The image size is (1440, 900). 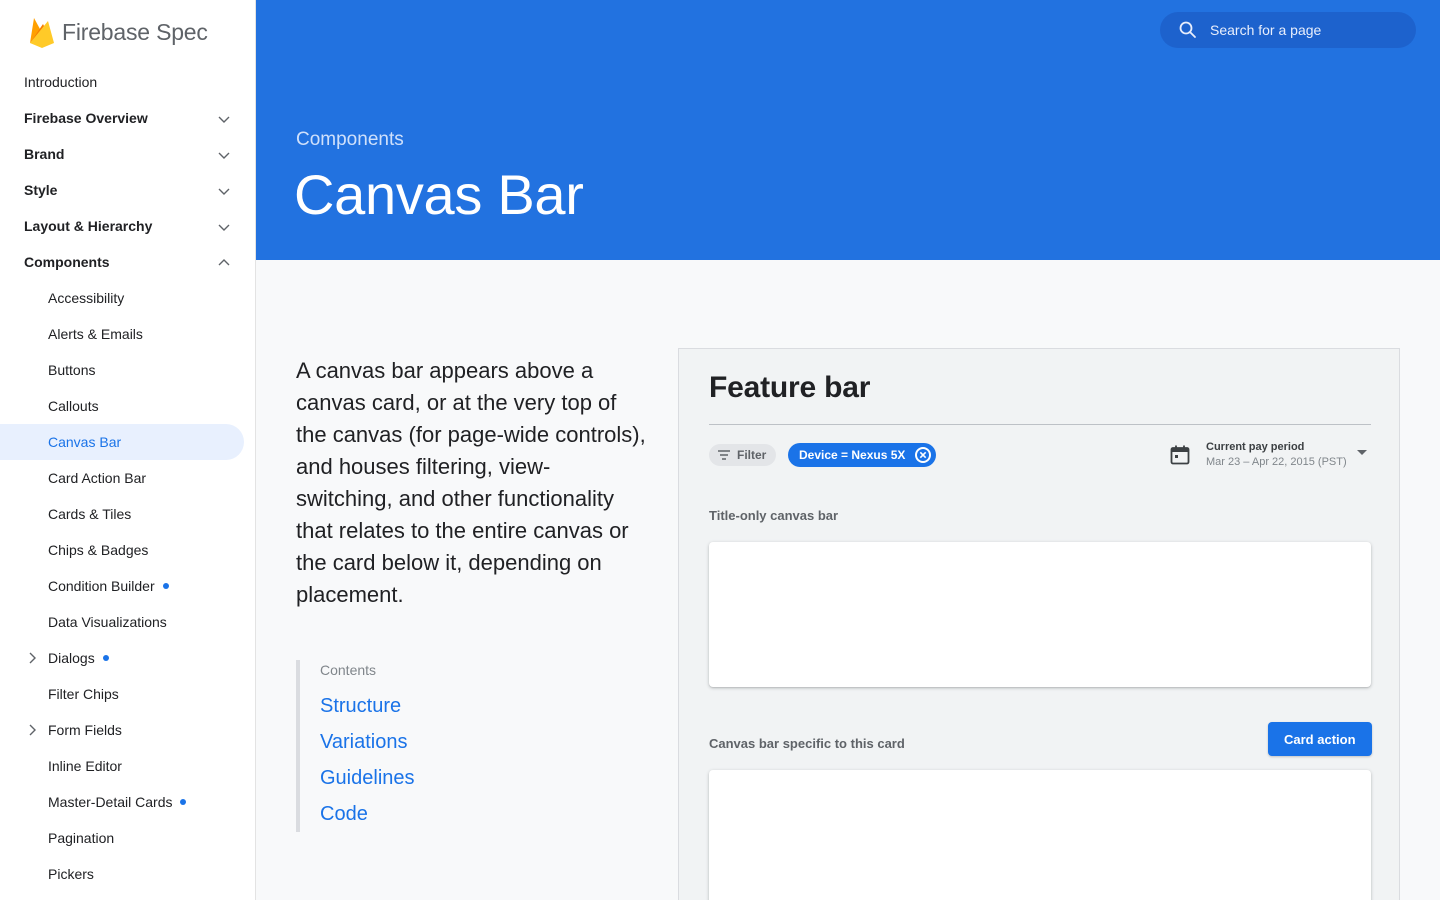 What do you see at coordinates (1040, 835) in the screenshot?
I see `card-specific-card` at bounding box center [1040, 835].